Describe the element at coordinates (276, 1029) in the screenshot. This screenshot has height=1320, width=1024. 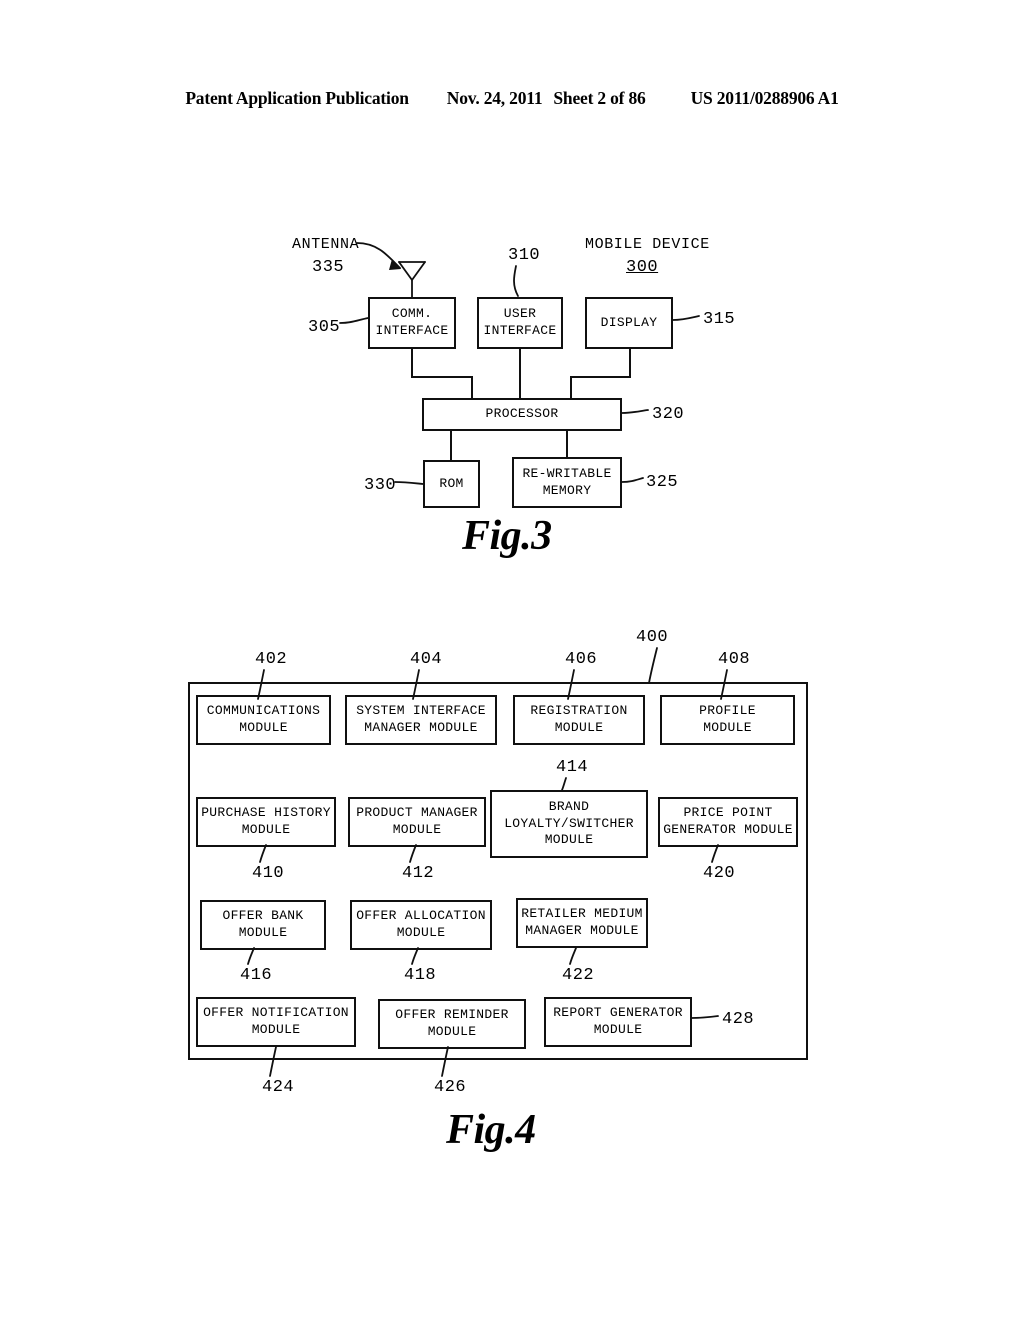
I see `node-offer-notification-module-line-2: MODULE` at that location.